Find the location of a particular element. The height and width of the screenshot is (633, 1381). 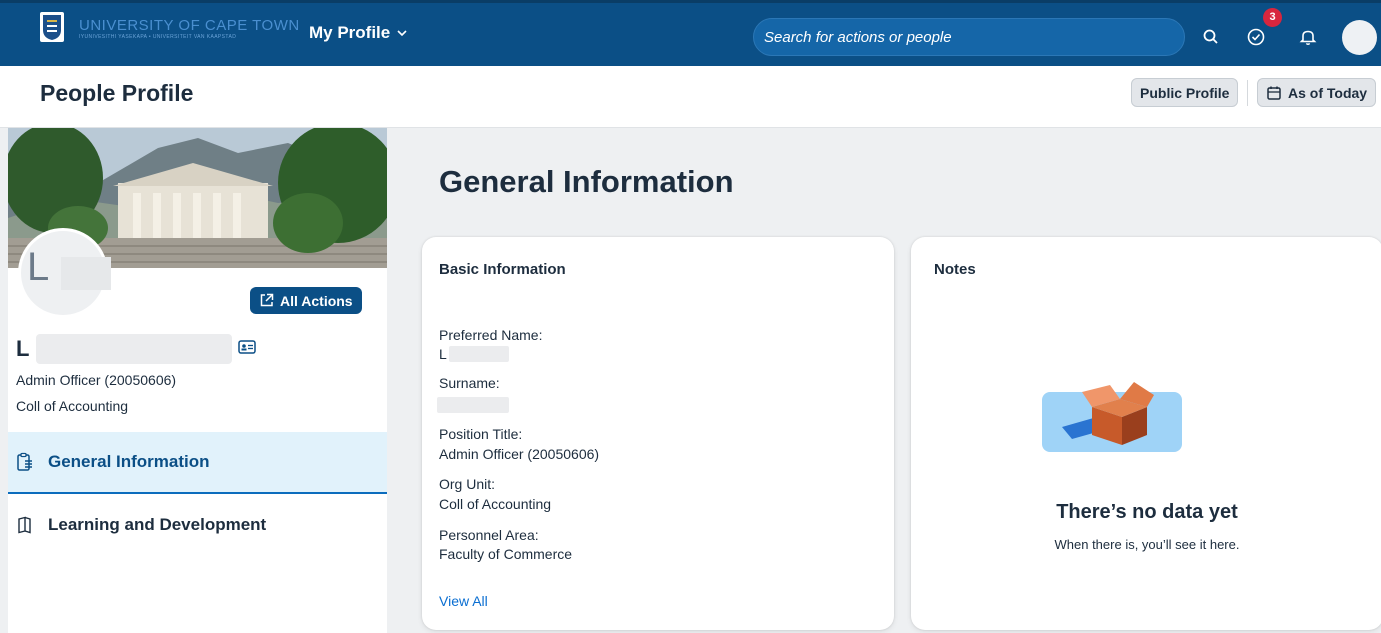

profile-avatar: L is located at coordinates (64, 273).